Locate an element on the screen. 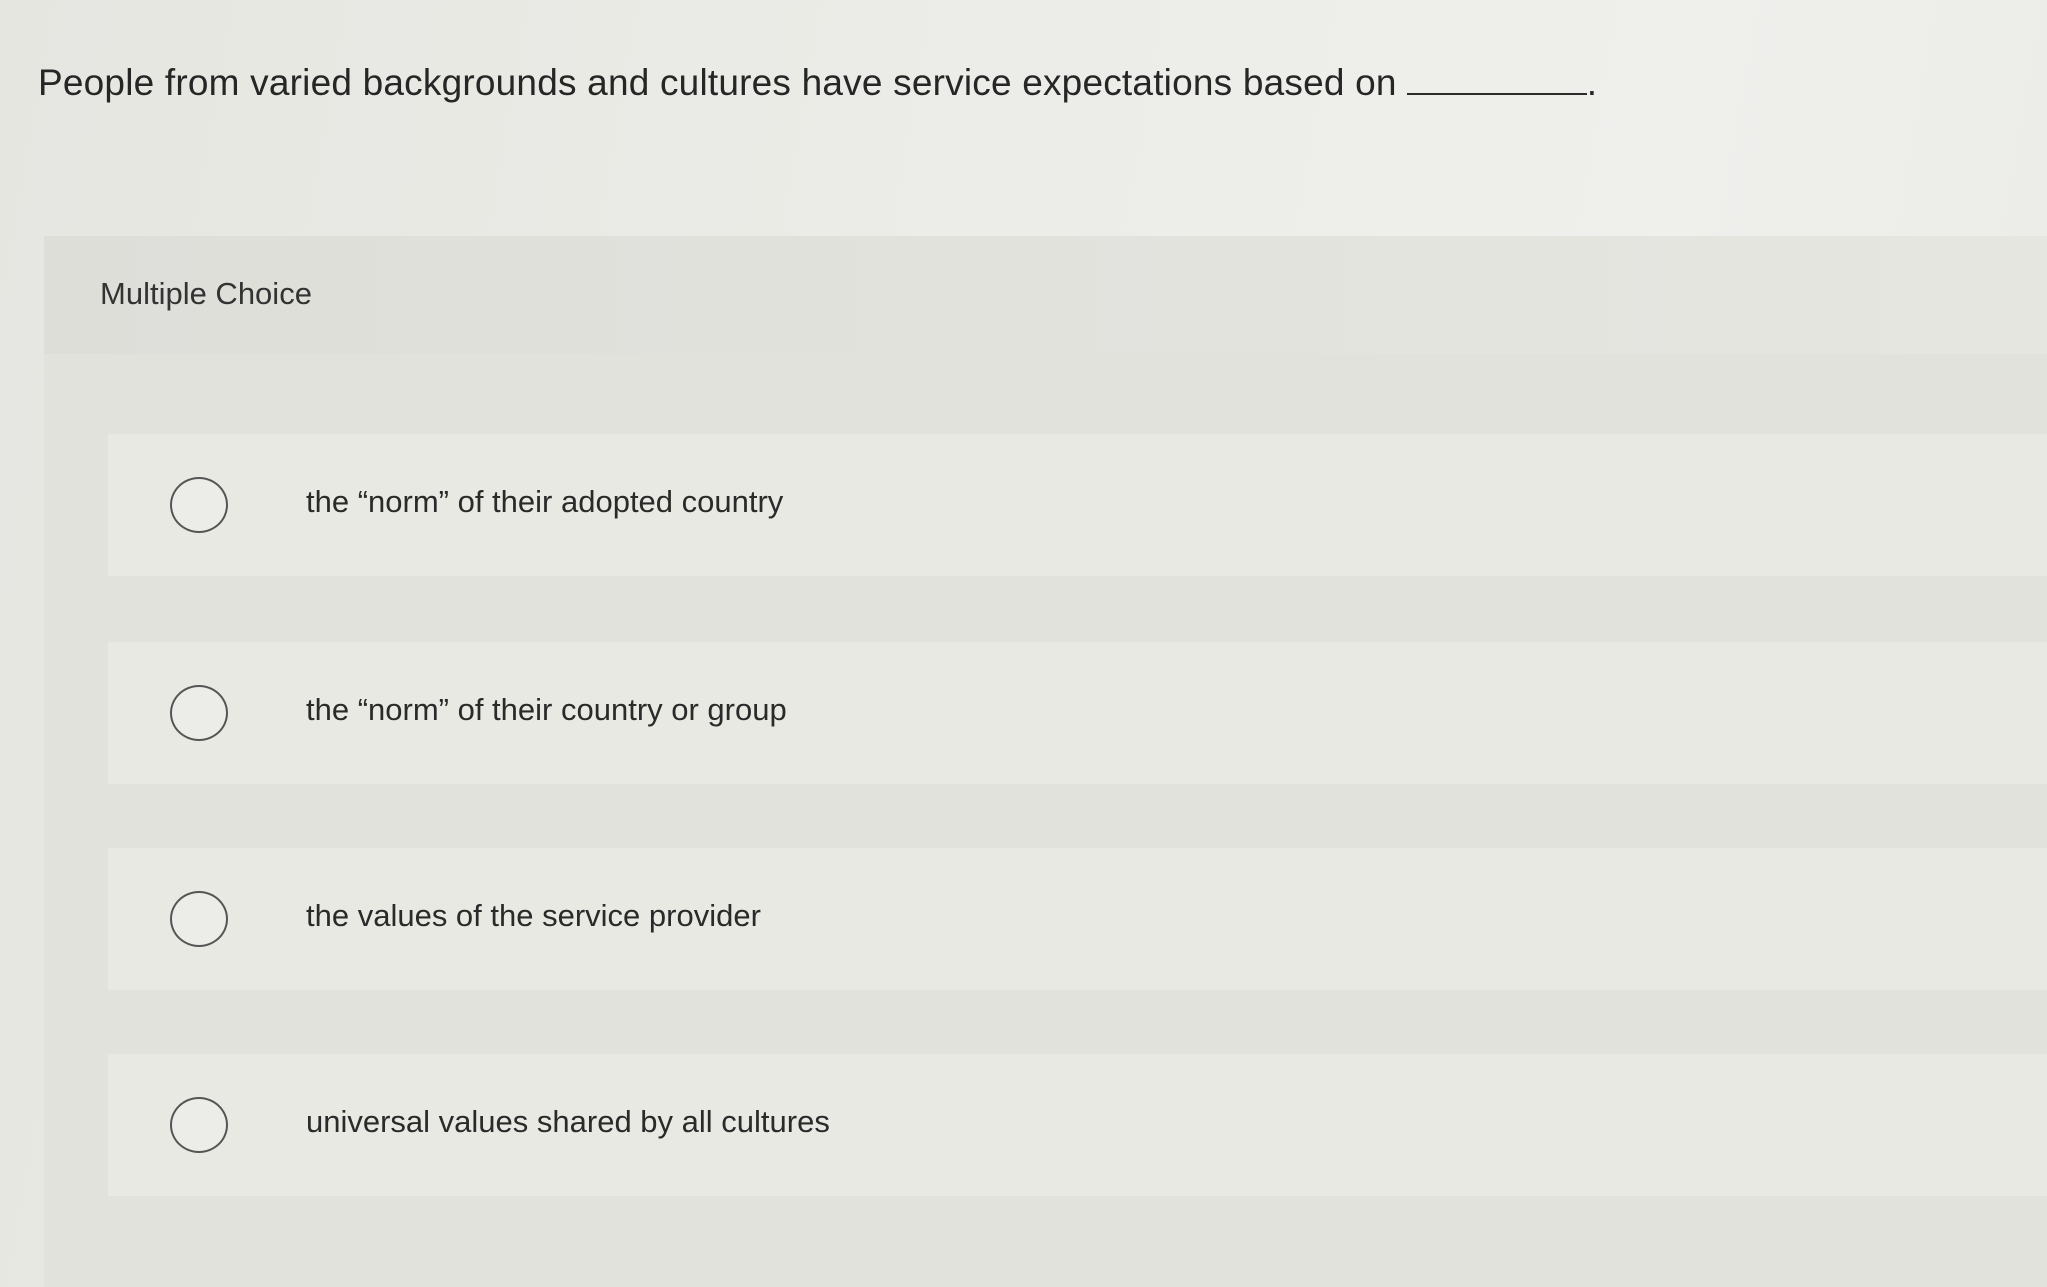  choice-option-4: universal values shared by all cultures is located at coordinates (1077, 1125).